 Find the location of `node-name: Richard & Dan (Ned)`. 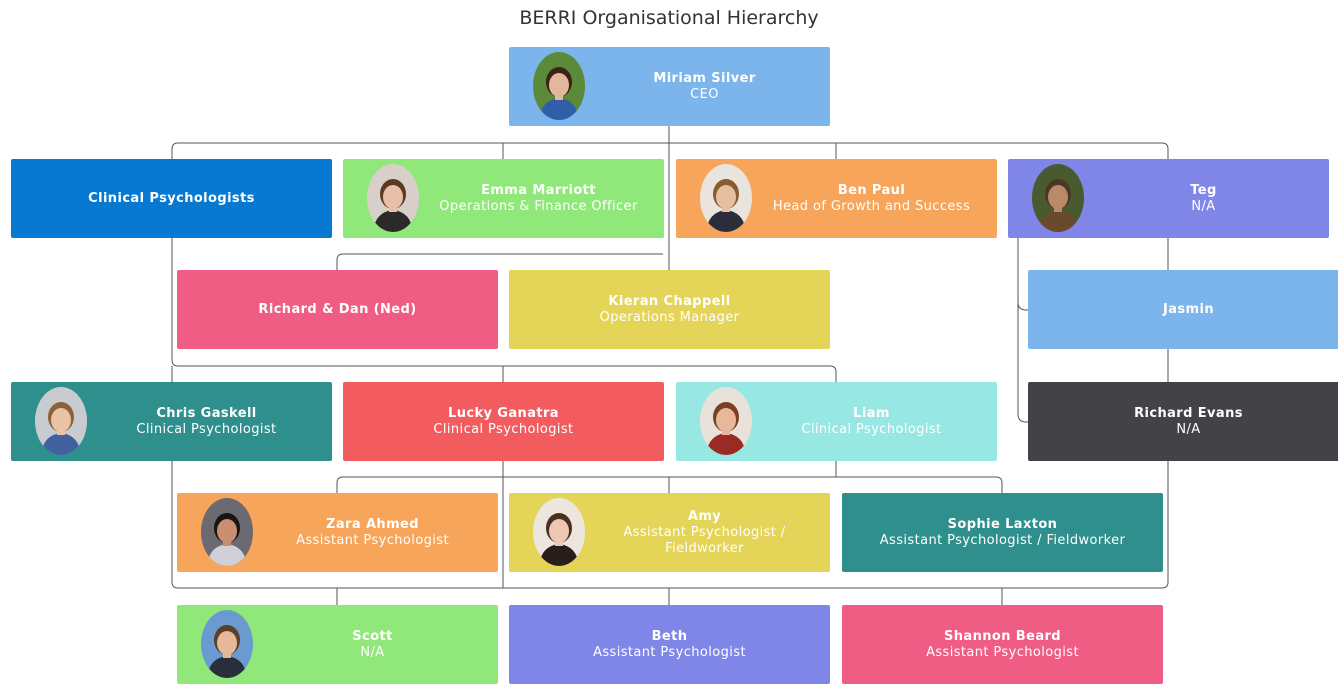

node-name: Richard & Dan (Ned) is located at coordinates (337, 309).